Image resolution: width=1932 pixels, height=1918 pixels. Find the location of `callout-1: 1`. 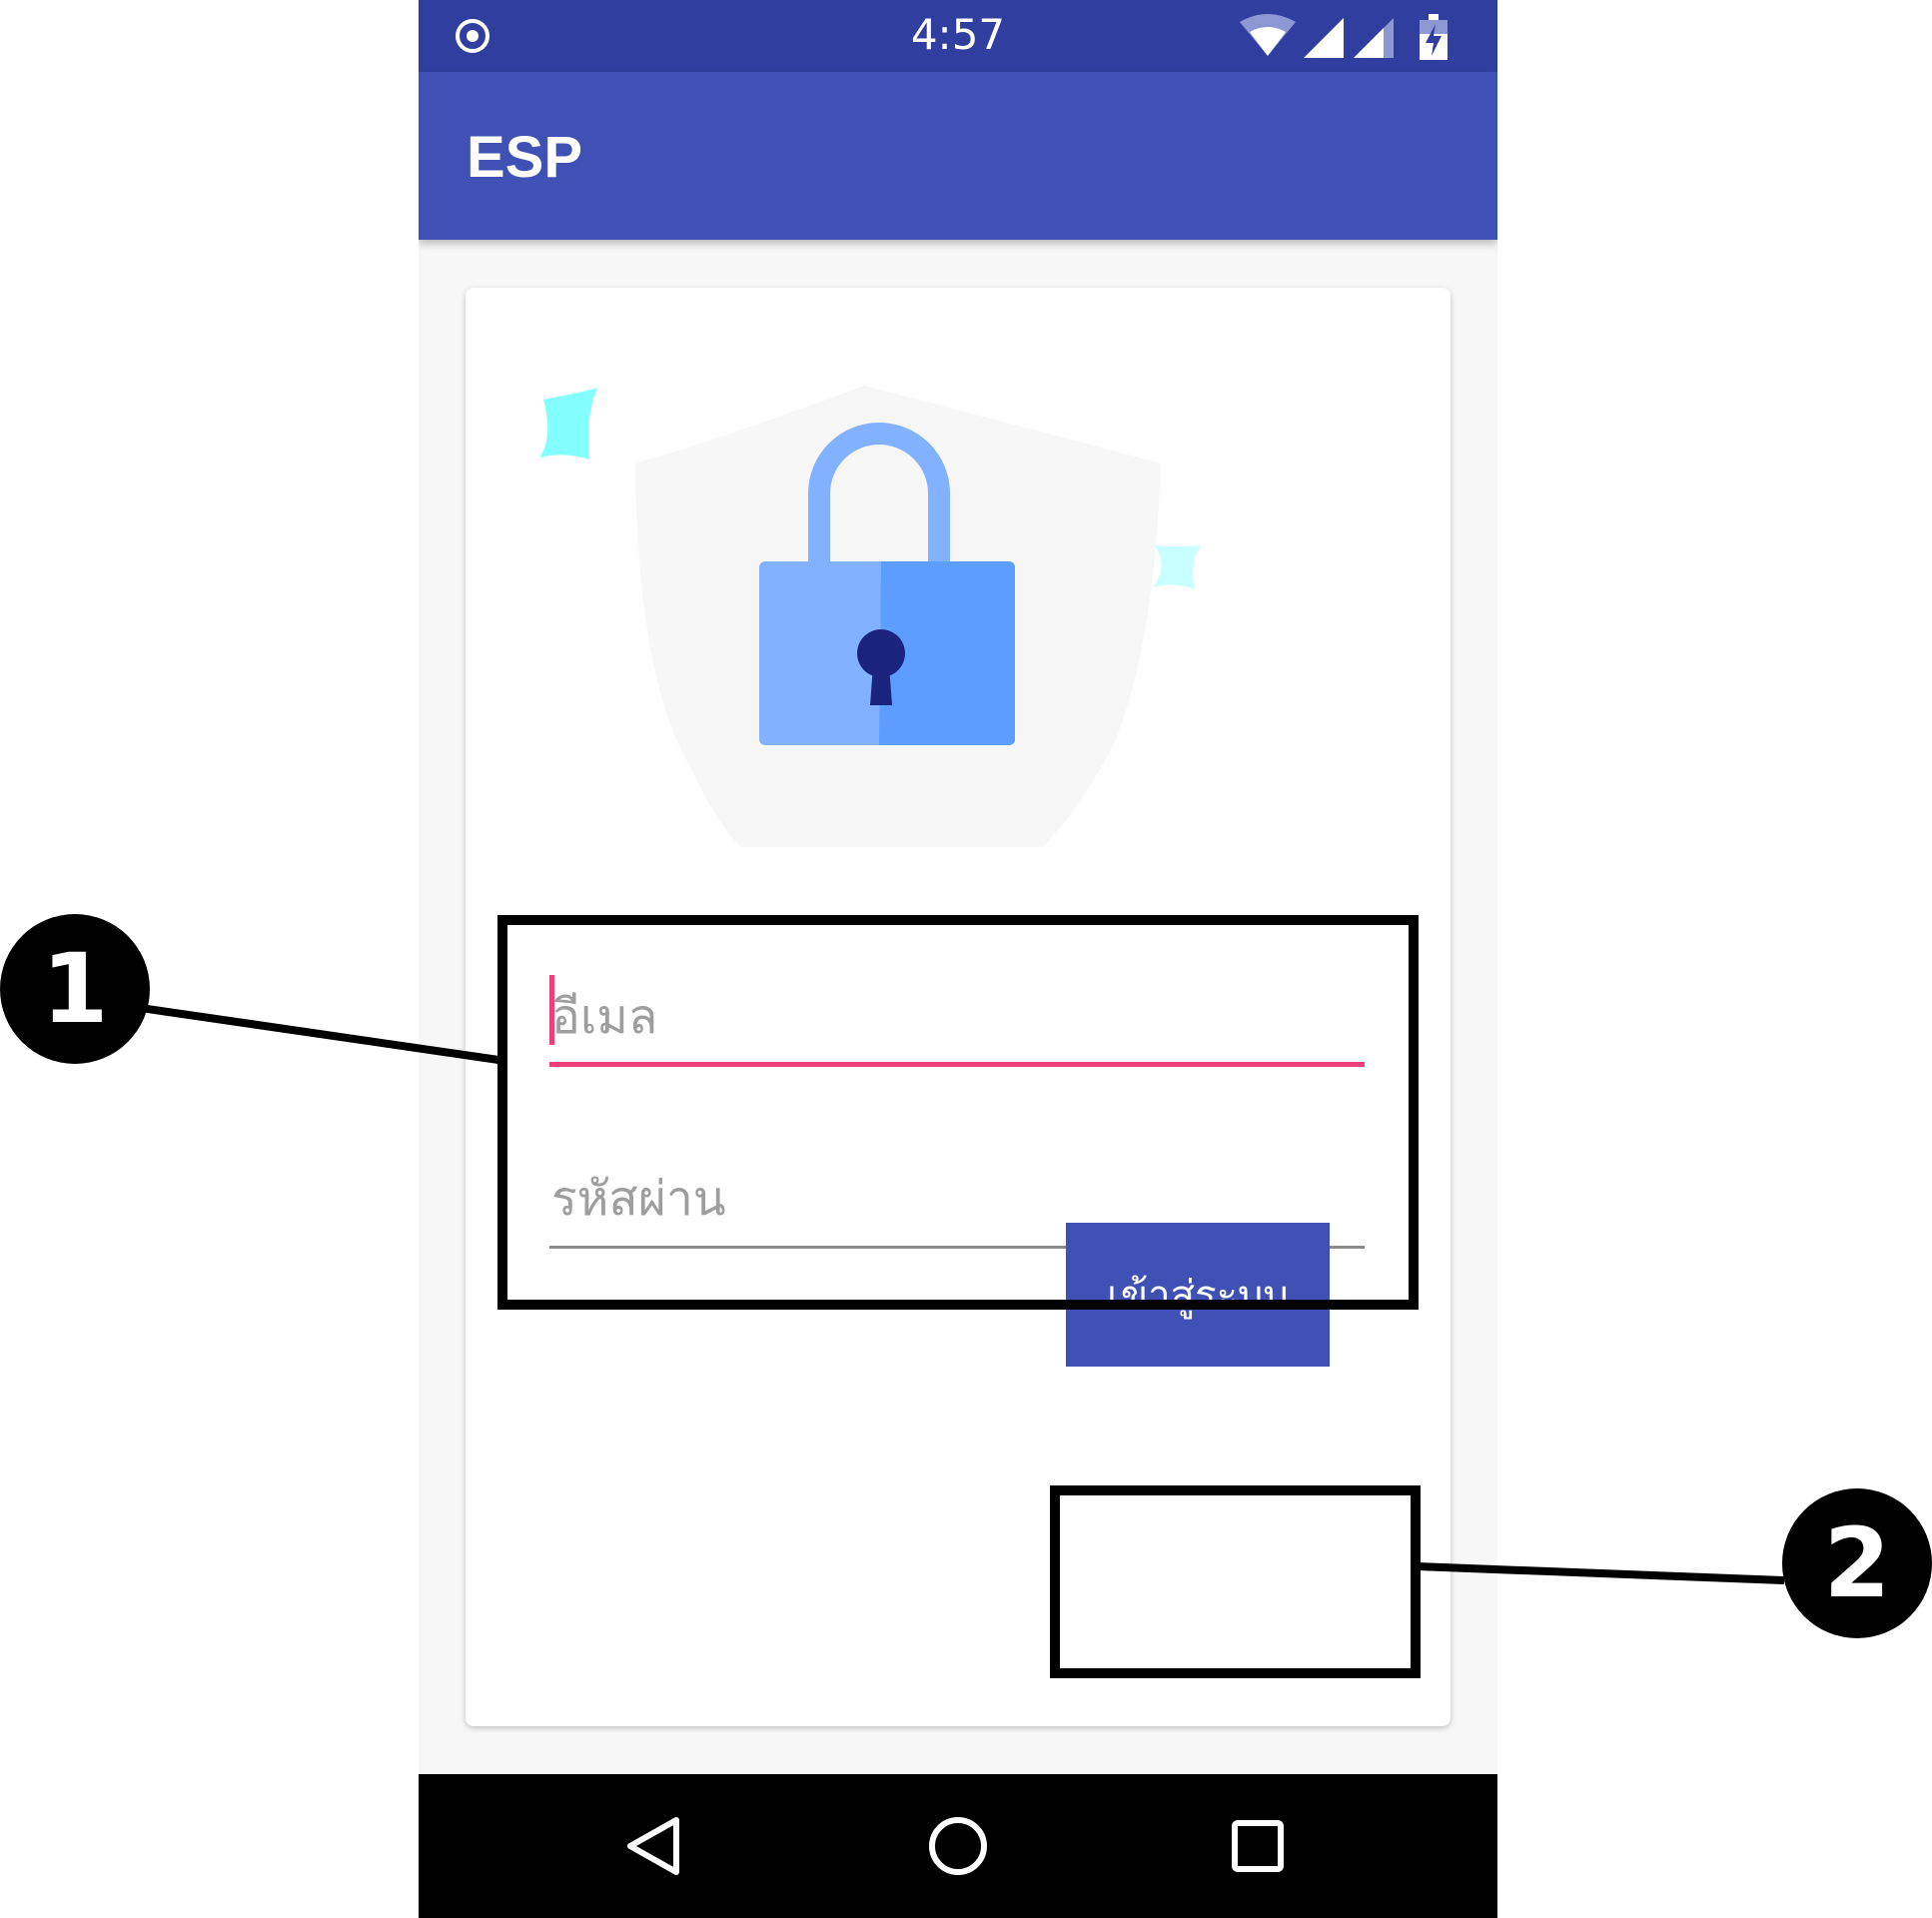

callout-1: 1 is located at coordinates (75, 989).